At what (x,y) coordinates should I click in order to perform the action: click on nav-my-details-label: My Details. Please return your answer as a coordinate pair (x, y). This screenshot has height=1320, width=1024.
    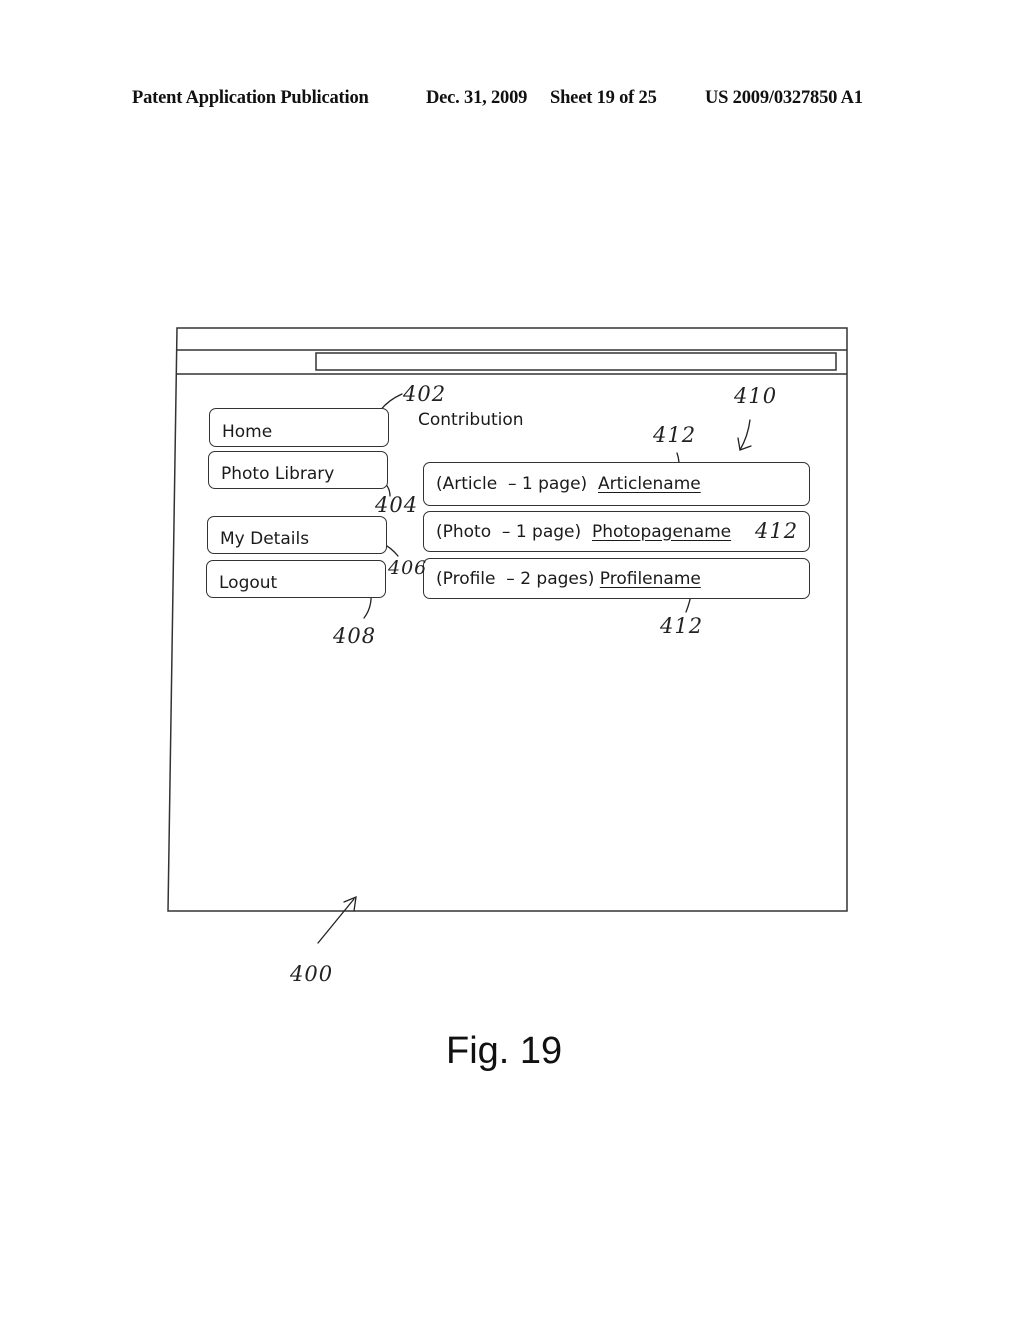
    Looking at the image, I should click on (265, 539).